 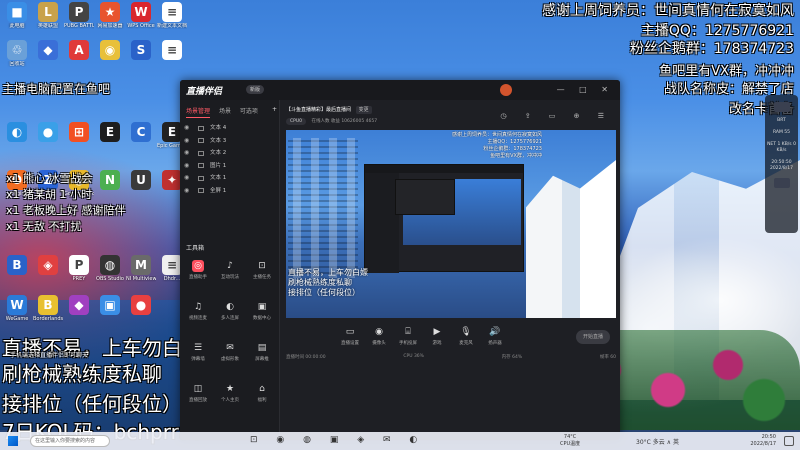 What do you see at coordinates (141, 132) in the screenshot?
I see `desktop-icon: C` at bounding box center [141, 132].